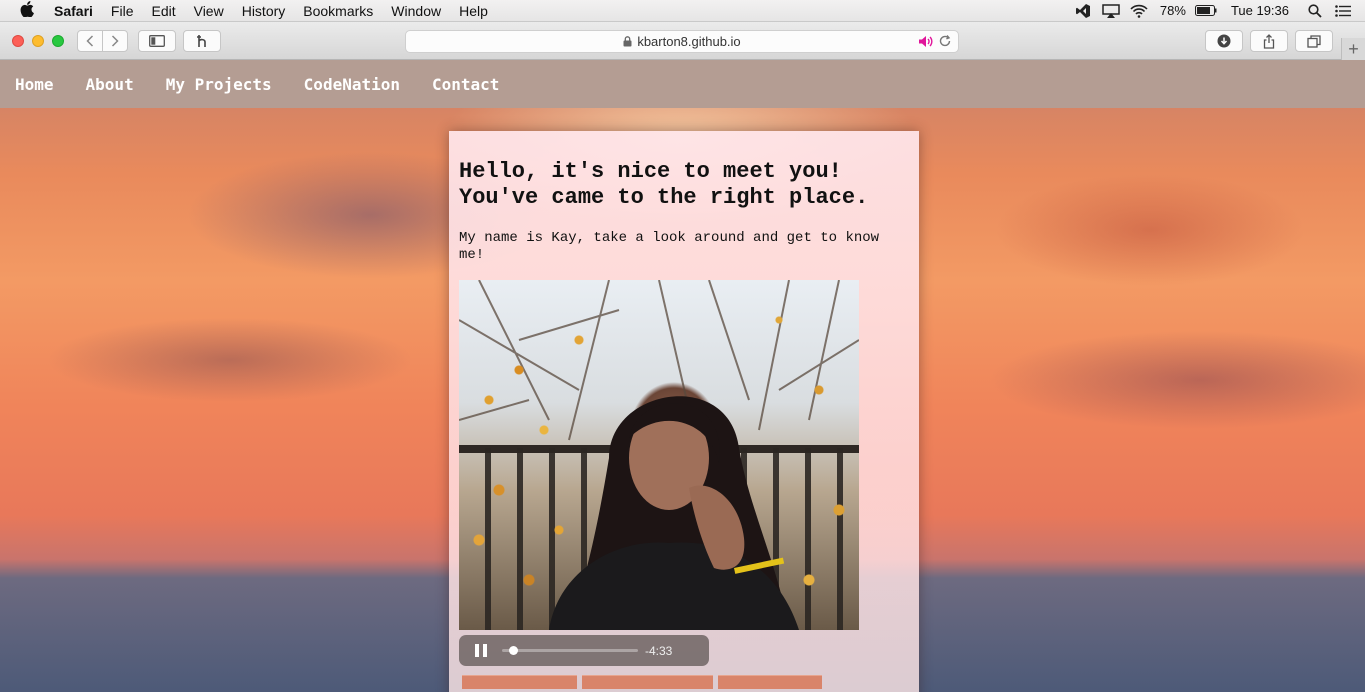  Describe the element at coordinates (27, 10) in the screenshot. I see `apple-icon` at that location.